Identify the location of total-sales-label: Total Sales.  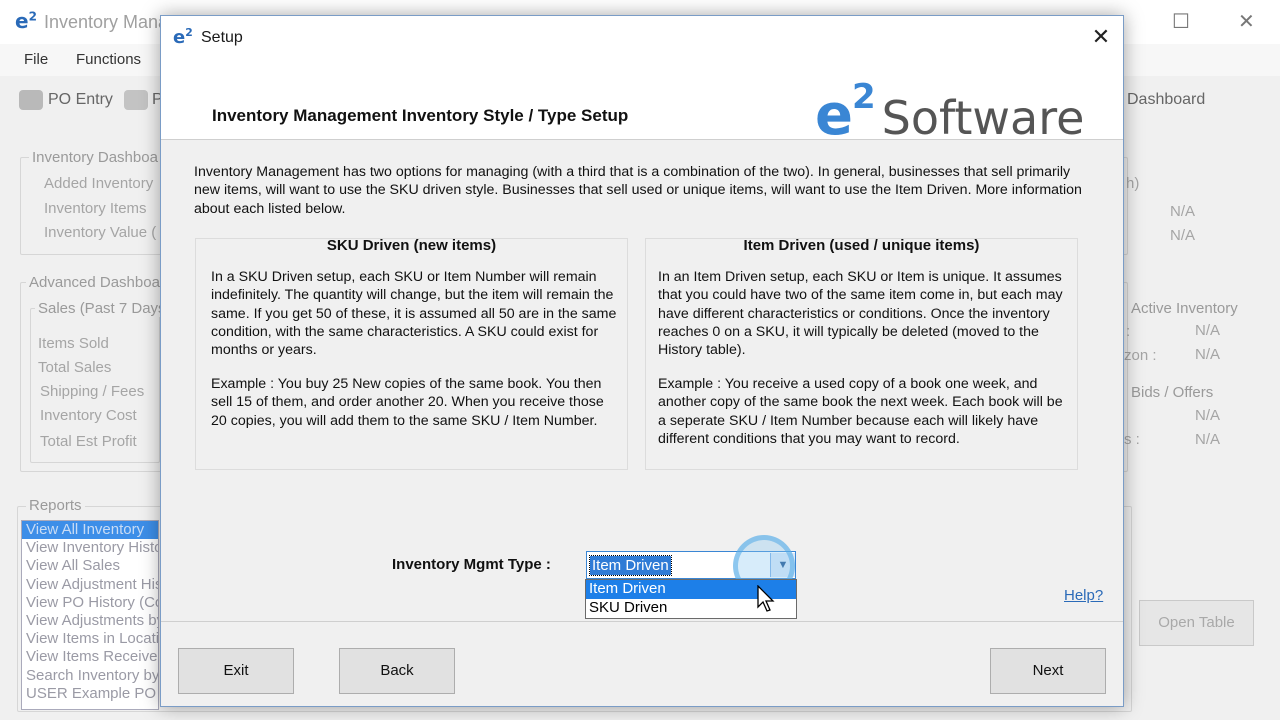
(75, 367).